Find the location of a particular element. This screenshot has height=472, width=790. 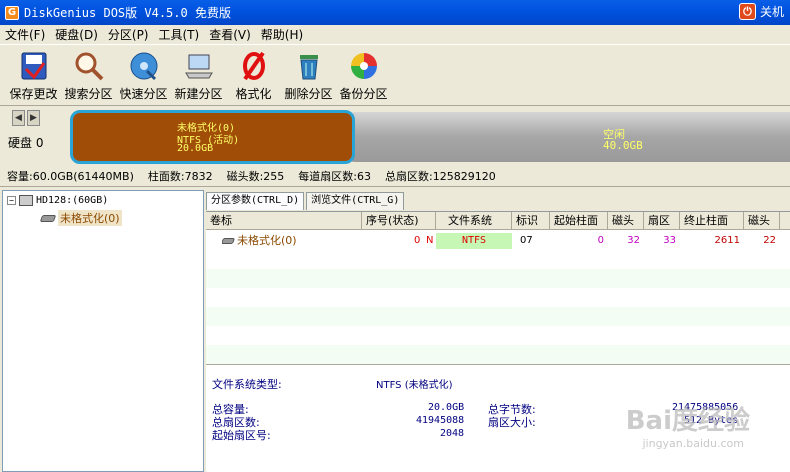

tab-strip: 分区参数(CTRL_D) 浏览文件(CTRL_G) is located at coordinates (306, 201).